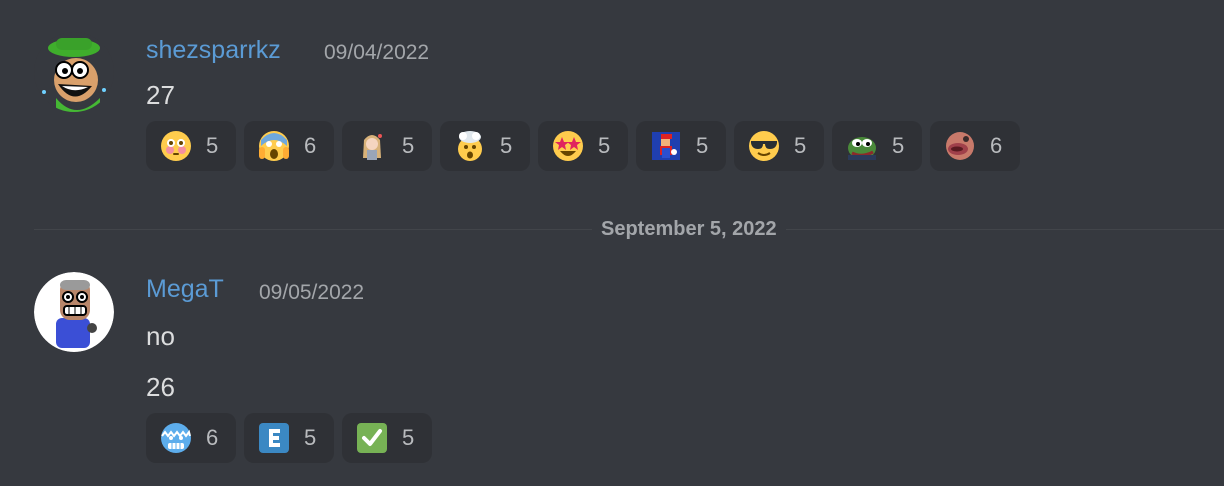 The height and width of the screenshot is (486, 1224). I want to click on flushed-face-icon, so click(176, 146).